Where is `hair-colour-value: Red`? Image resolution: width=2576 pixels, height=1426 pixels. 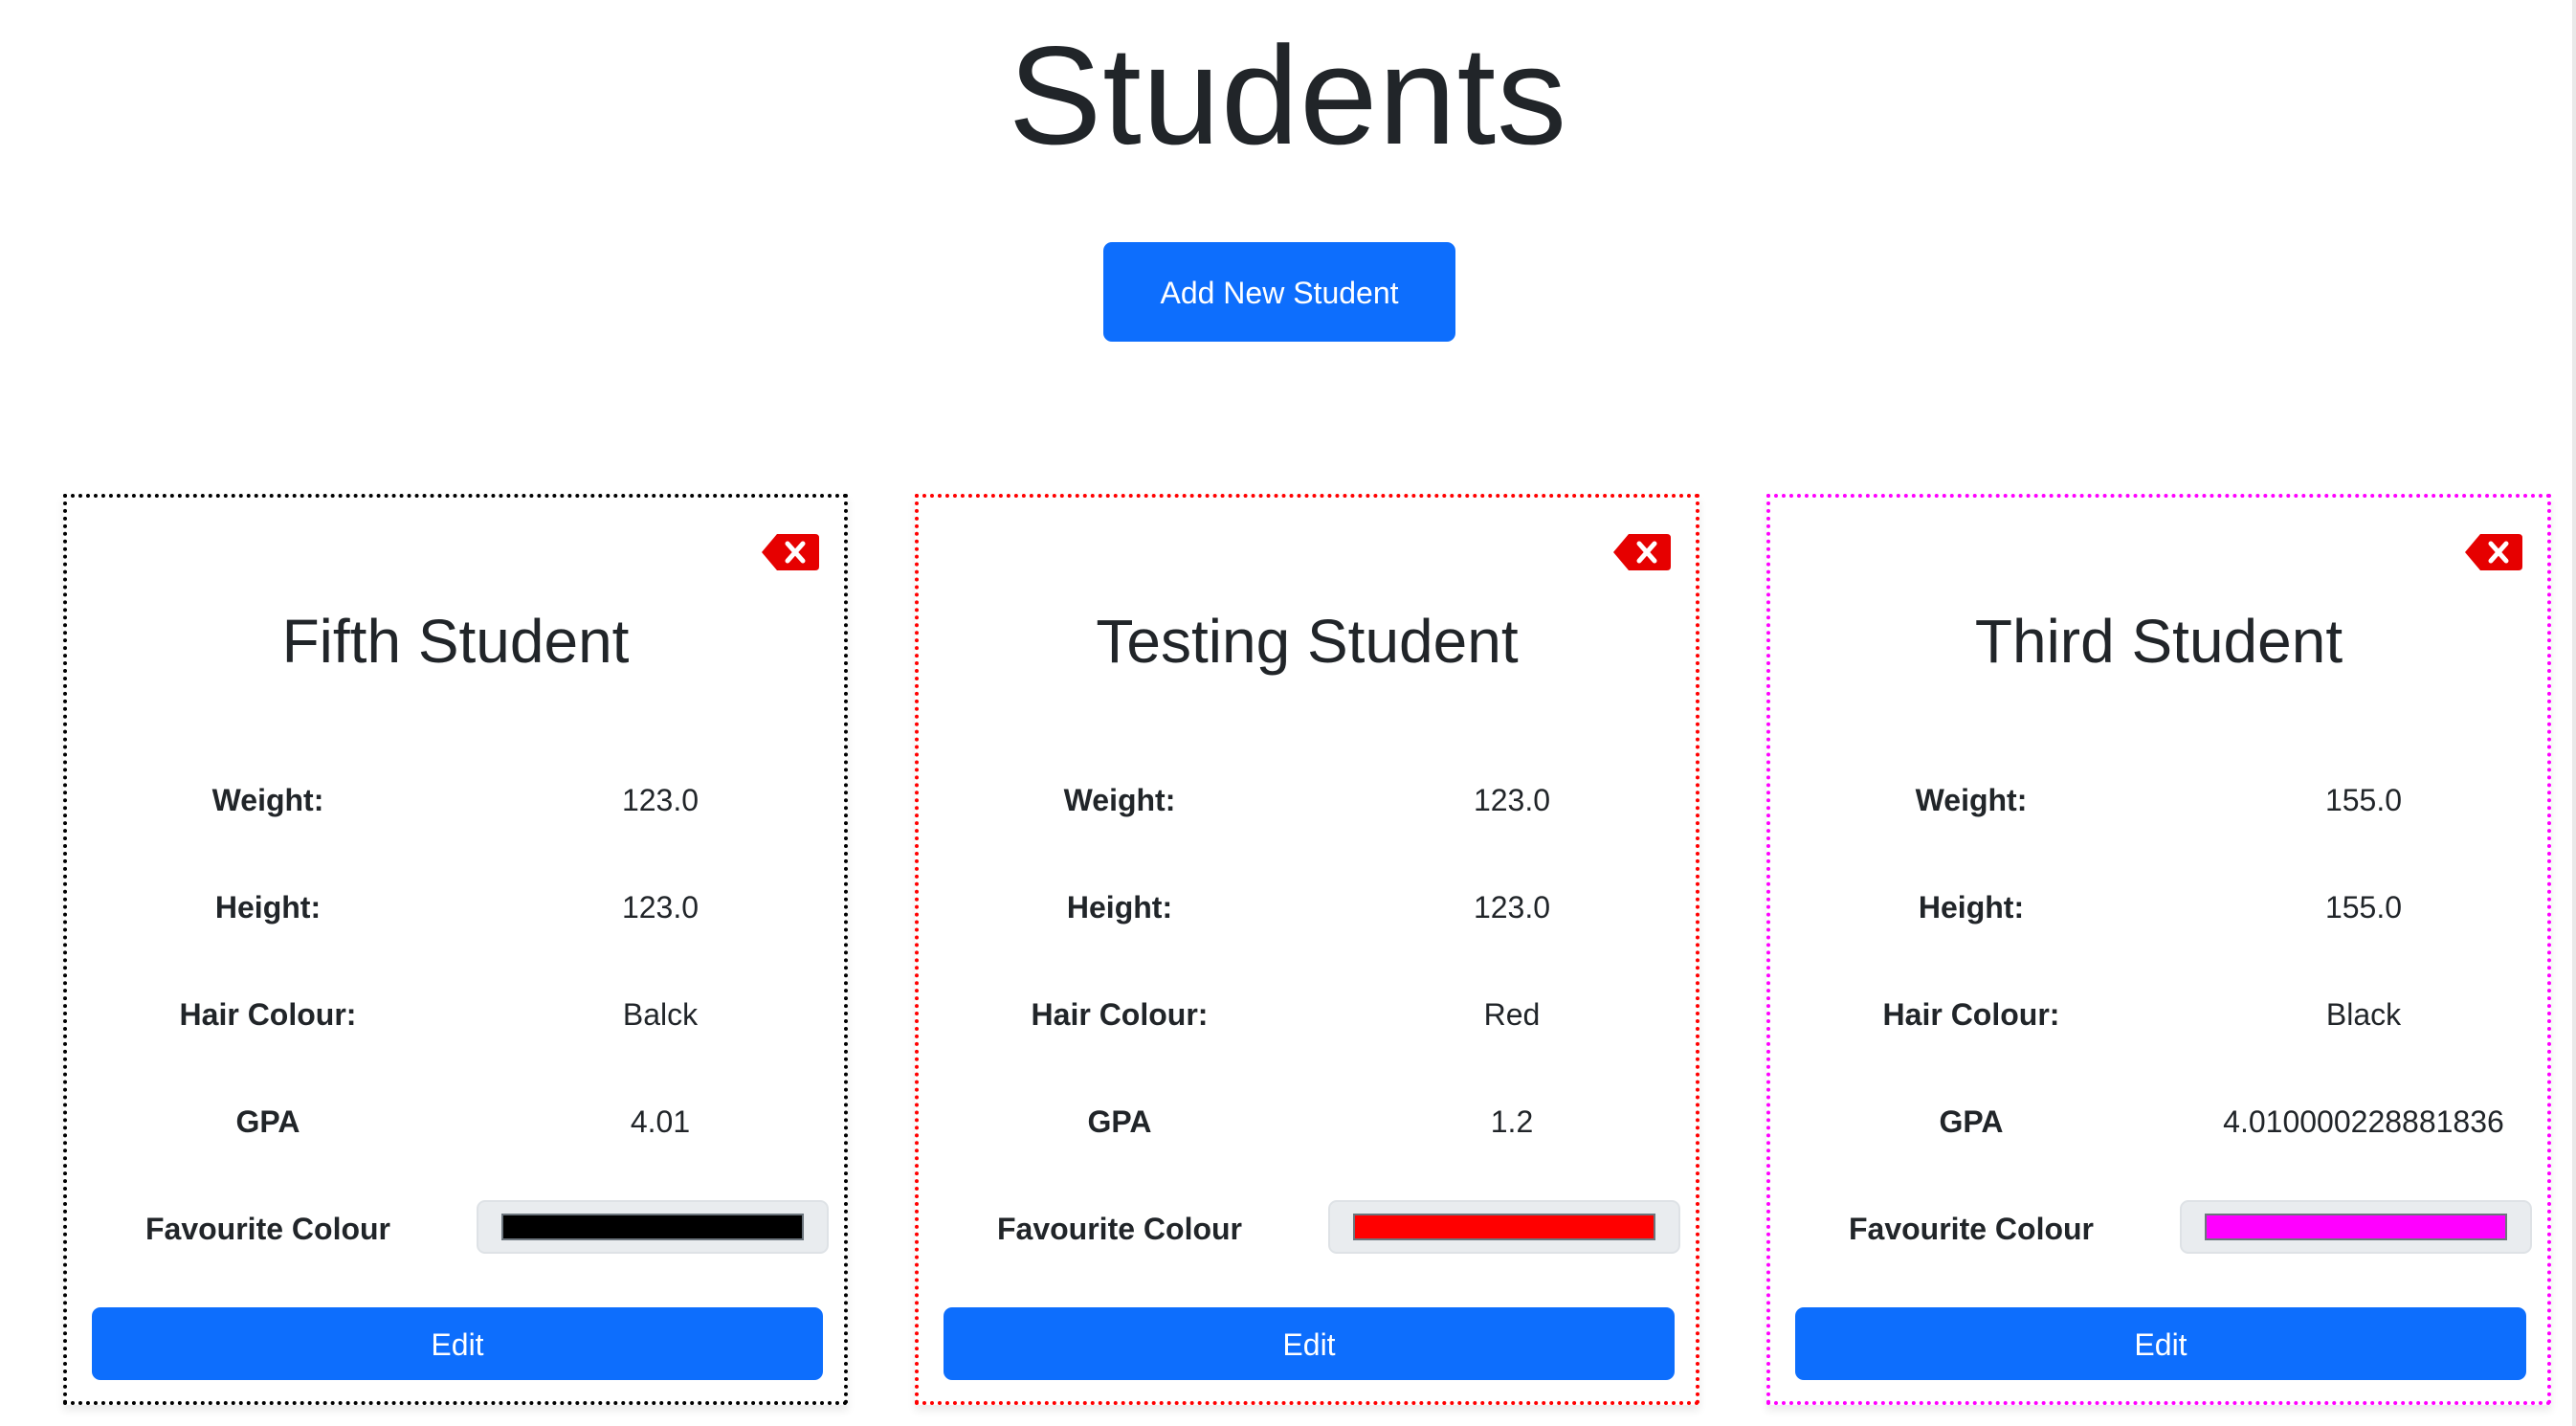
hair-colour-value: Red is located at coordinates (1512, 1014).